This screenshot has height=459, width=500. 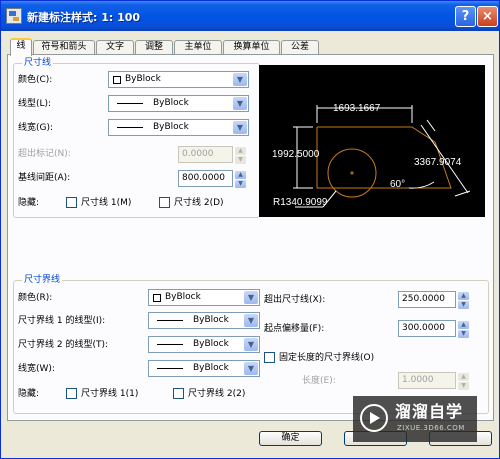 I want to click on preview-dim-right: 3367.9074, so click(x=438, y=162).